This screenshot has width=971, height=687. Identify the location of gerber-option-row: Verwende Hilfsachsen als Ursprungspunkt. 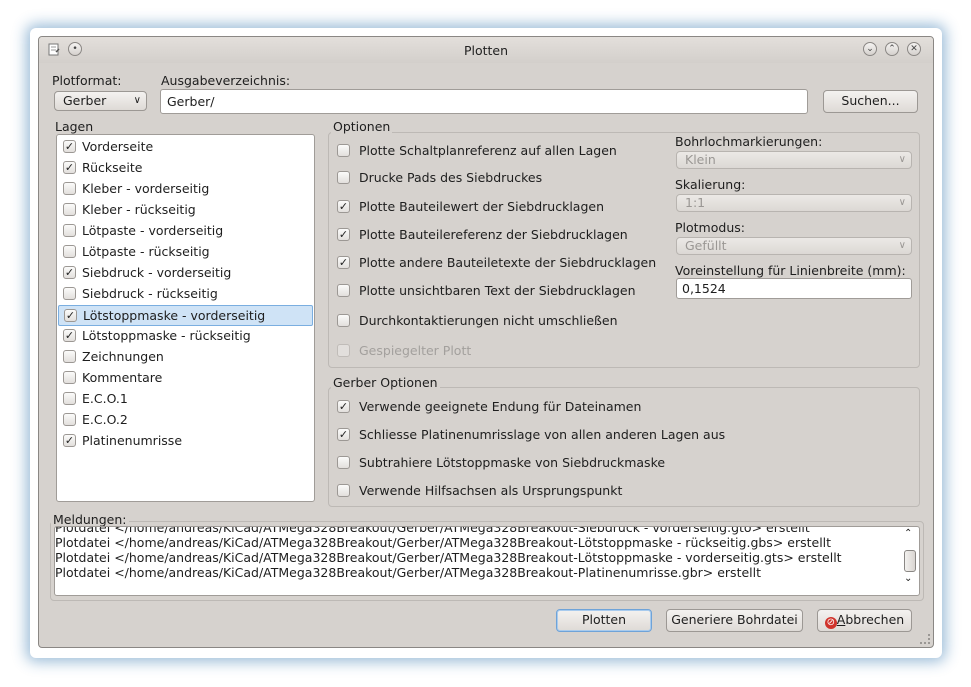
(537, 491).